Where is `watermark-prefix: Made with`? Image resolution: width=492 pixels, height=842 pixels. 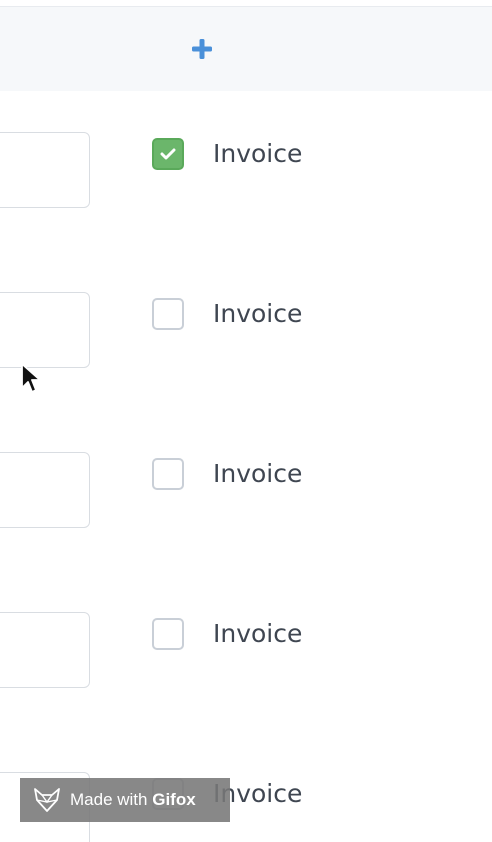
watermark-prefix: Made with is located at coordinates (109, 799).